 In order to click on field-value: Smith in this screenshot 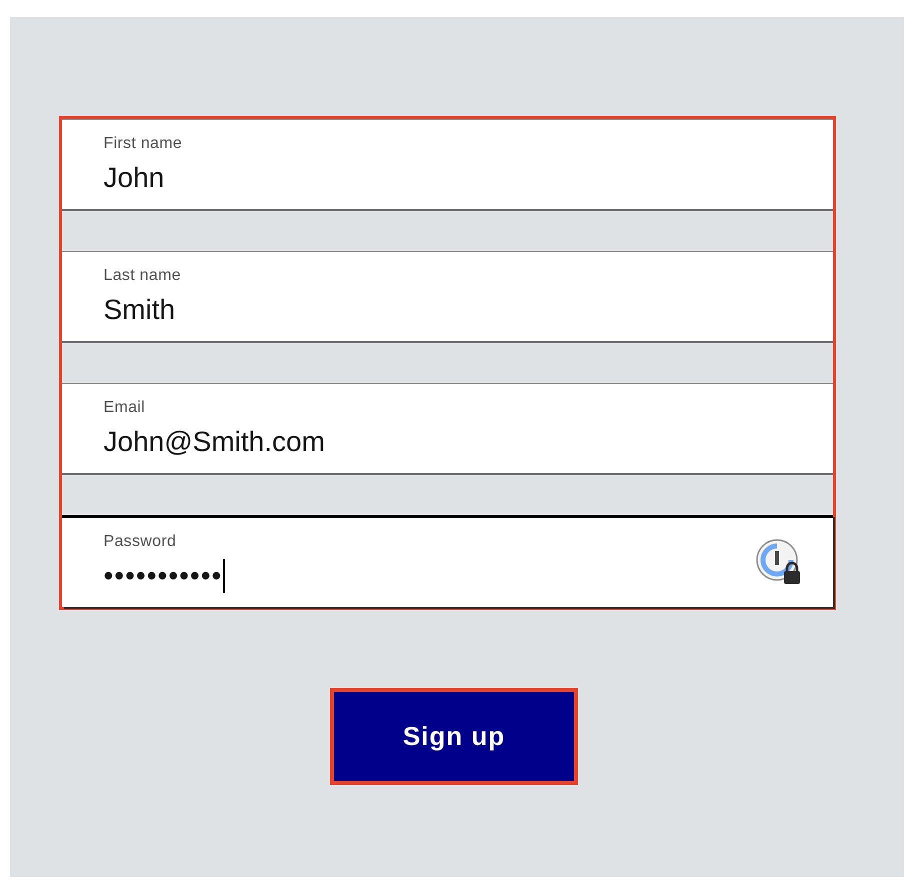, I will do `click(140, 309)`.